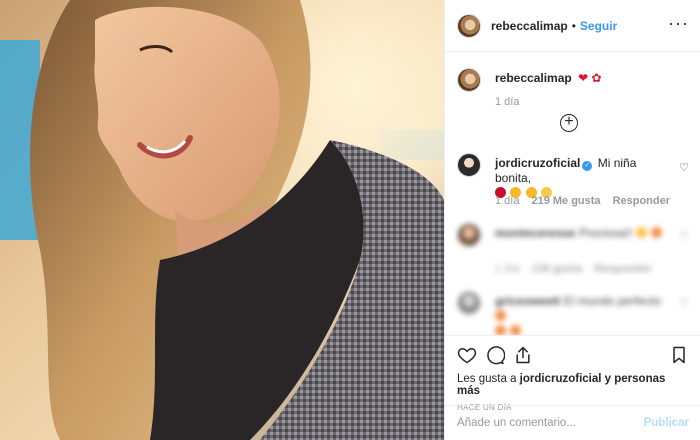 The height and width of the screenshot is (440, 700). Describe the element at coordinates (561, 379) in the screenshot. I see `likes-user-link: jordicruzoficial` at that location.